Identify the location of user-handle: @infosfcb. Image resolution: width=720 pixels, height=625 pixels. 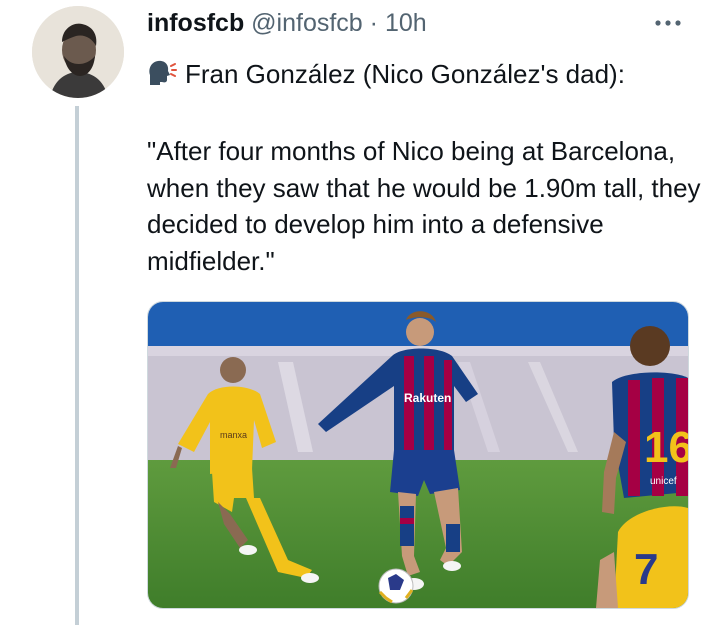
(307, 23).